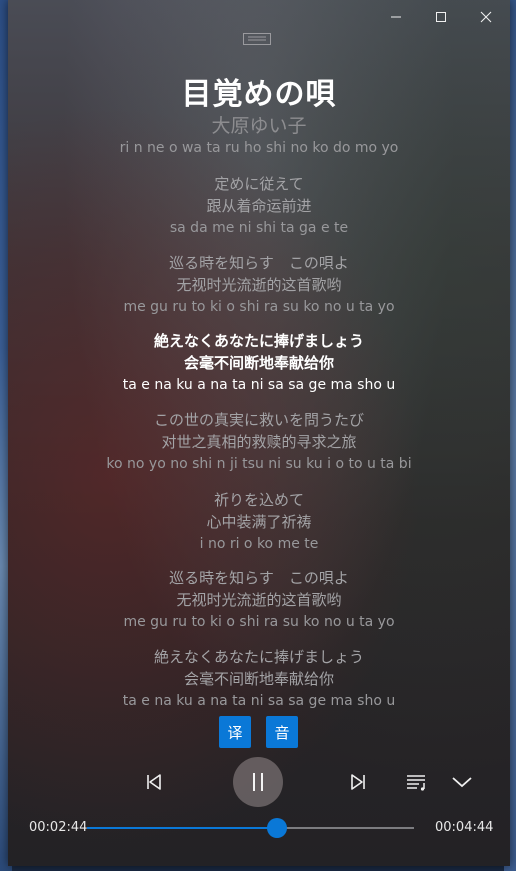 This screenshot has height=871, width=516. I want to click on progress-fill, so click(182, 828).